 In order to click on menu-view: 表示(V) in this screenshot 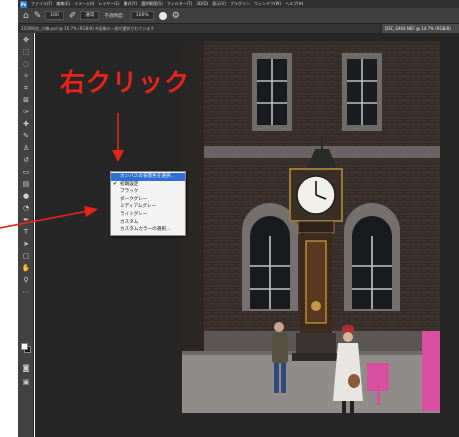, I will do `click(219, 4)`.